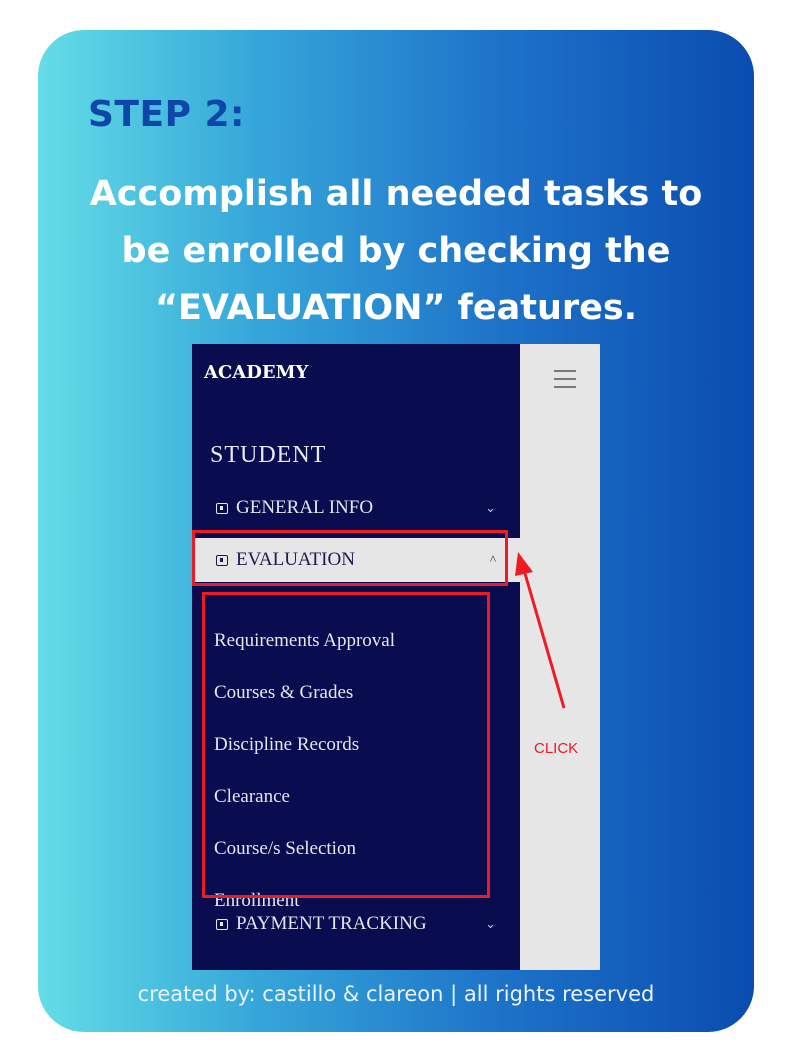 This screenshot has height=1061, width=792. I want to click on submenu-discipline-records: Discipline Records, so click(286, 745).